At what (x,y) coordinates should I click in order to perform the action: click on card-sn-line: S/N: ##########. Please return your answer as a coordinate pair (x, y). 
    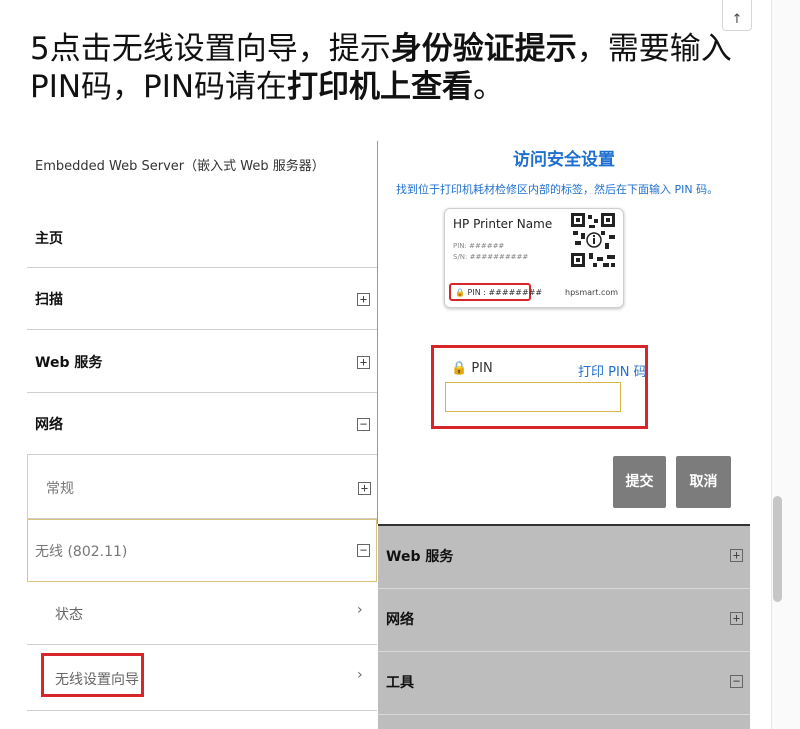
    Looking at the image, I should click on (491, 257).